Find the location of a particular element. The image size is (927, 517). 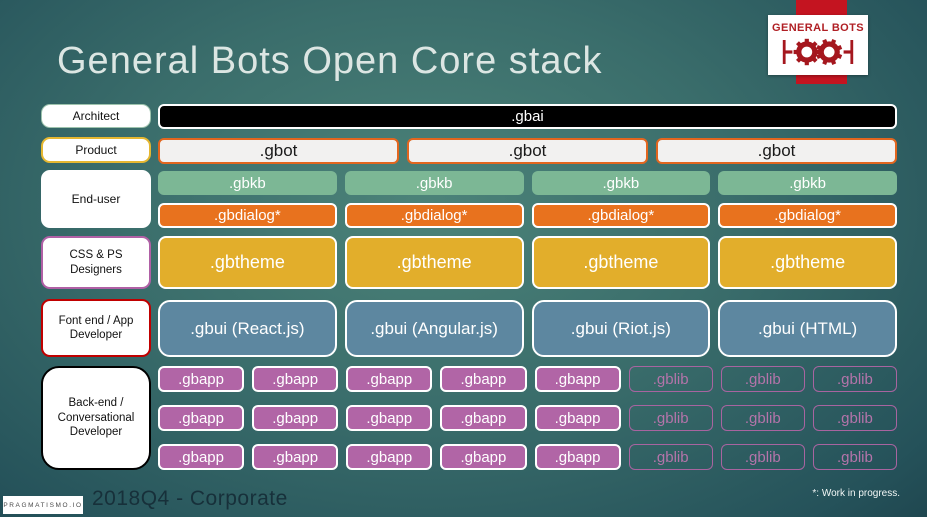

pragmatismo-label: PRAGMATISMO.IO is located at coordinates (43, 505).